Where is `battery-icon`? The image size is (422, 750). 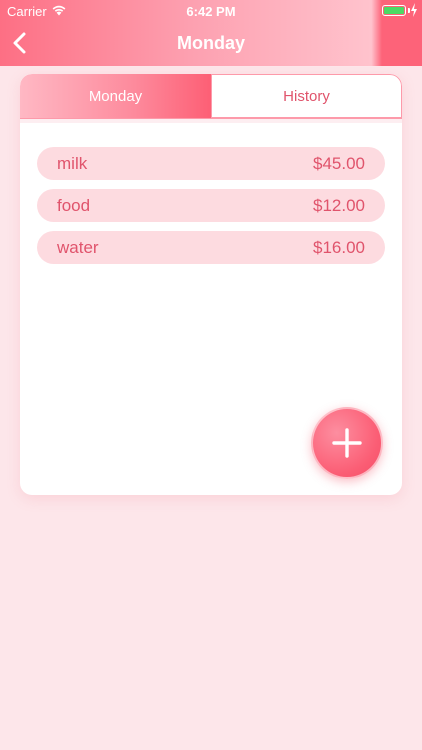 battery-icon is located at coordinates (394, 10).